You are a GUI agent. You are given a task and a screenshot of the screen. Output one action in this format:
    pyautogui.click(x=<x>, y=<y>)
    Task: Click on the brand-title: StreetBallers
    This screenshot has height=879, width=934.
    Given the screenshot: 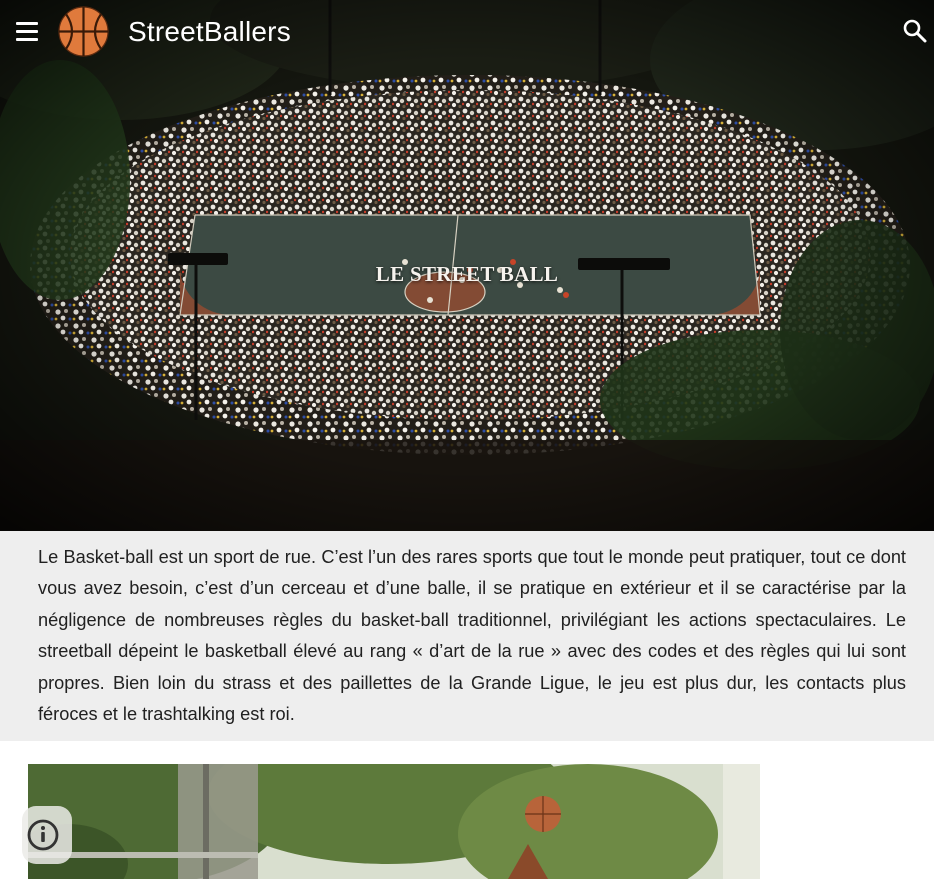 What is the action you would take?
    pyautogui.click(x=209, y=32)
    